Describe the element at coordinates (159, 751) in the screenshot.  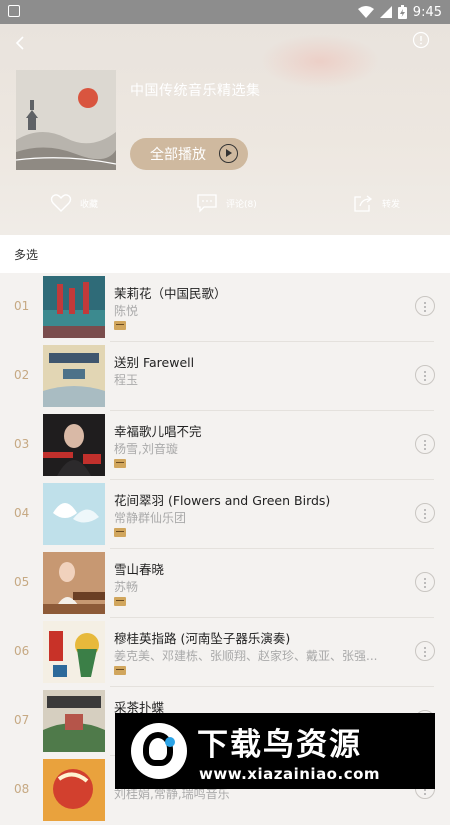
I see `bird-logo-icon` at that location.